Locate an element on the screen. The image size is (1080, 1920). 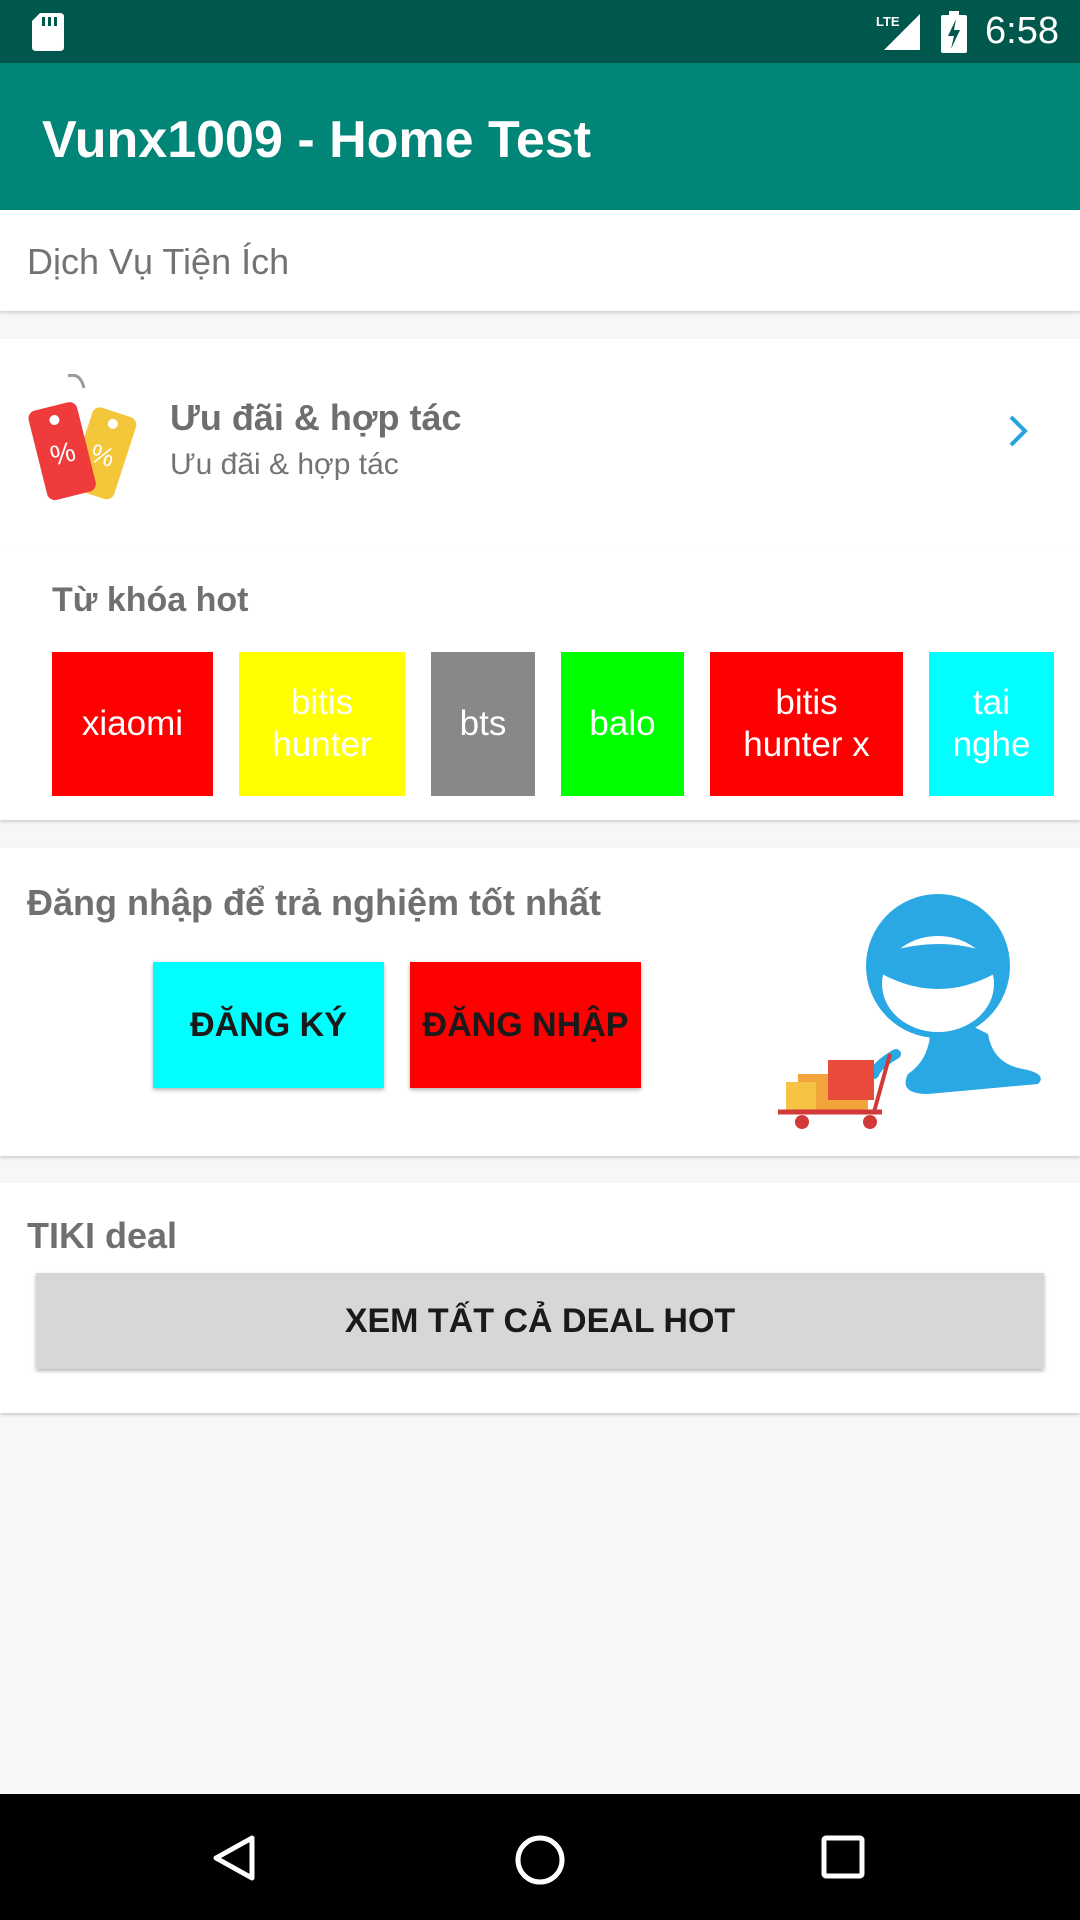
app-bar: Vunx1009 - Home Test is located at coordinates (540, 136).